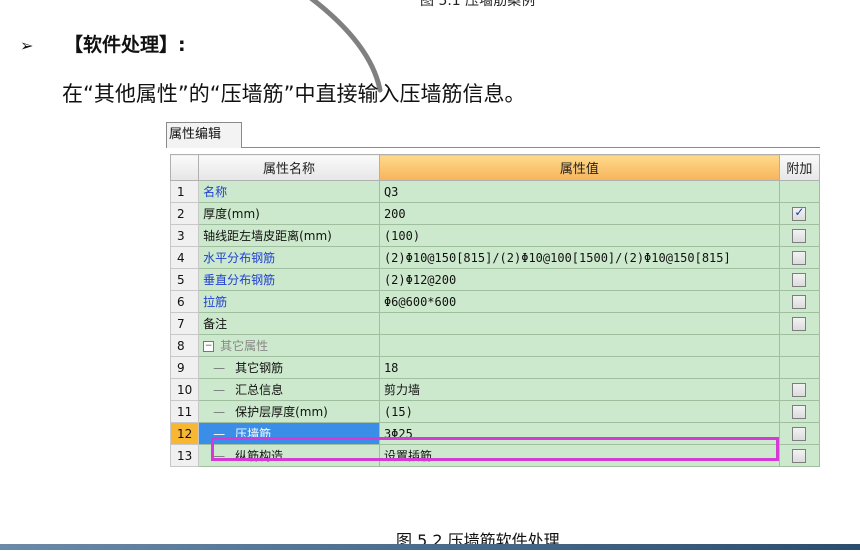  I want to click on collapse-minus-icon: −, so click(209, 346).